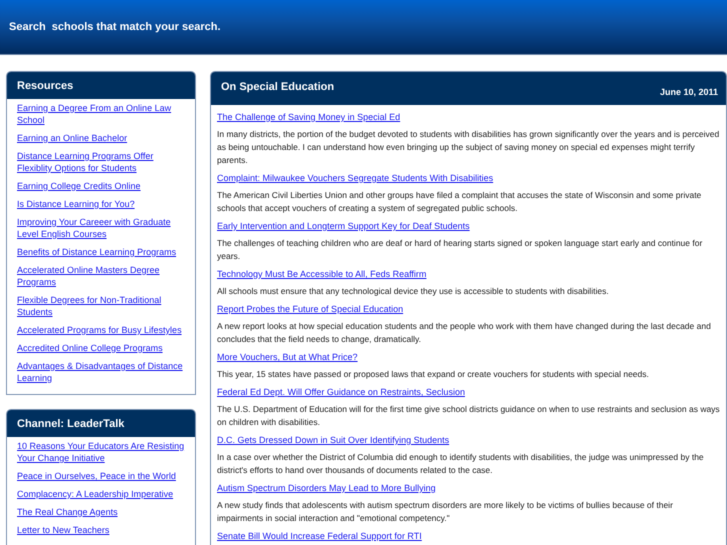 The height and width of the screenshot is (545, 727). Describe the element at coordinates (277, 88) in the screenshot. I see `panel-title: On Special Education` at that location.